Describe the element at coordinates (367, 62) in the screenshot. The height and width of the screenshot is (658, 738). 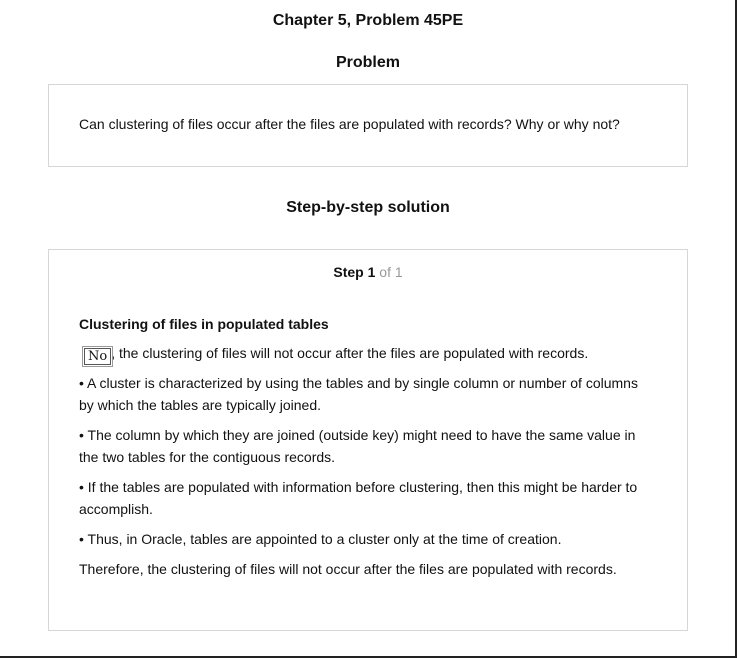
I see `problem-heading: Problem` at that location.